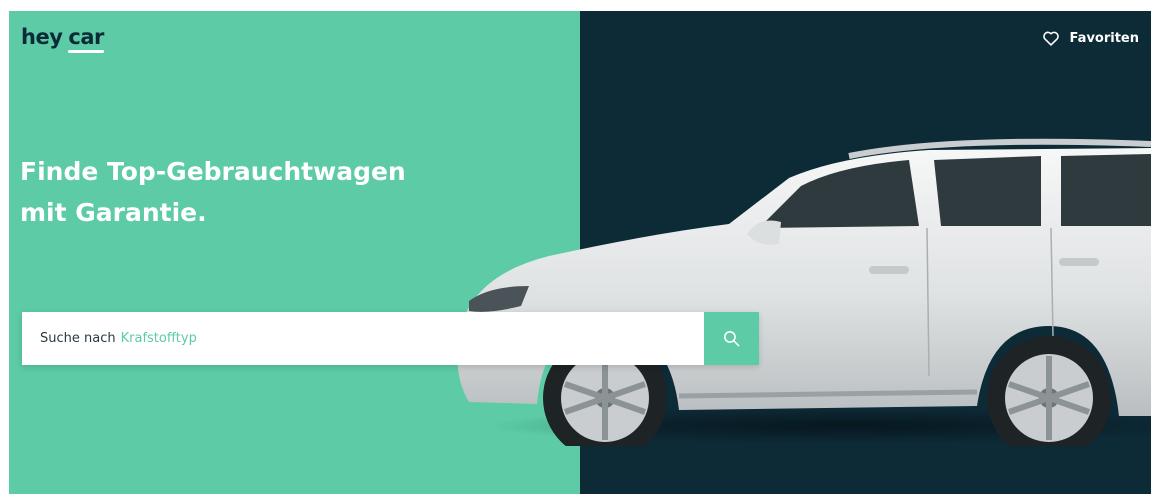 Image resolution: width=1151 pixels, height=494 pixels. What do you see at coordinates (1050, 38) in the screenshot?
I see `heart-icon` at bounding box center [1050, 38].